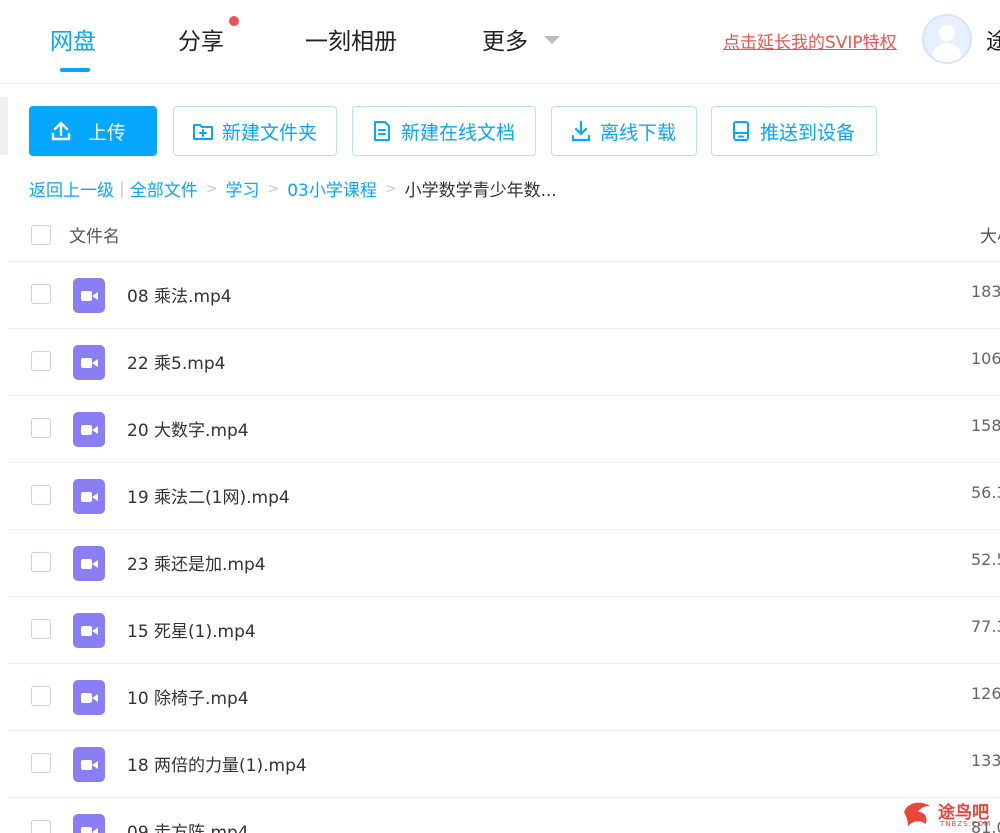 The height and width of the screenshot is (833, 1000). What do you see at coordinates (176, 361) in the screenshot?
I see `file-name: 22 乘5.mp4` at bounding box center [176, 361].